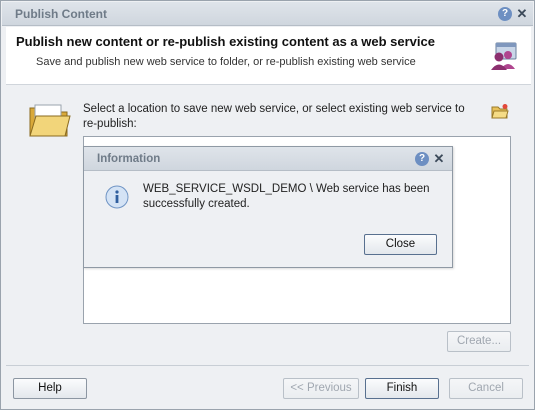 The width and height of the screenshot is (535, 410). What do you see at coordinates (50, 120) in the screenshot?
I see `folder-icon` at bounding box center [50, 120].